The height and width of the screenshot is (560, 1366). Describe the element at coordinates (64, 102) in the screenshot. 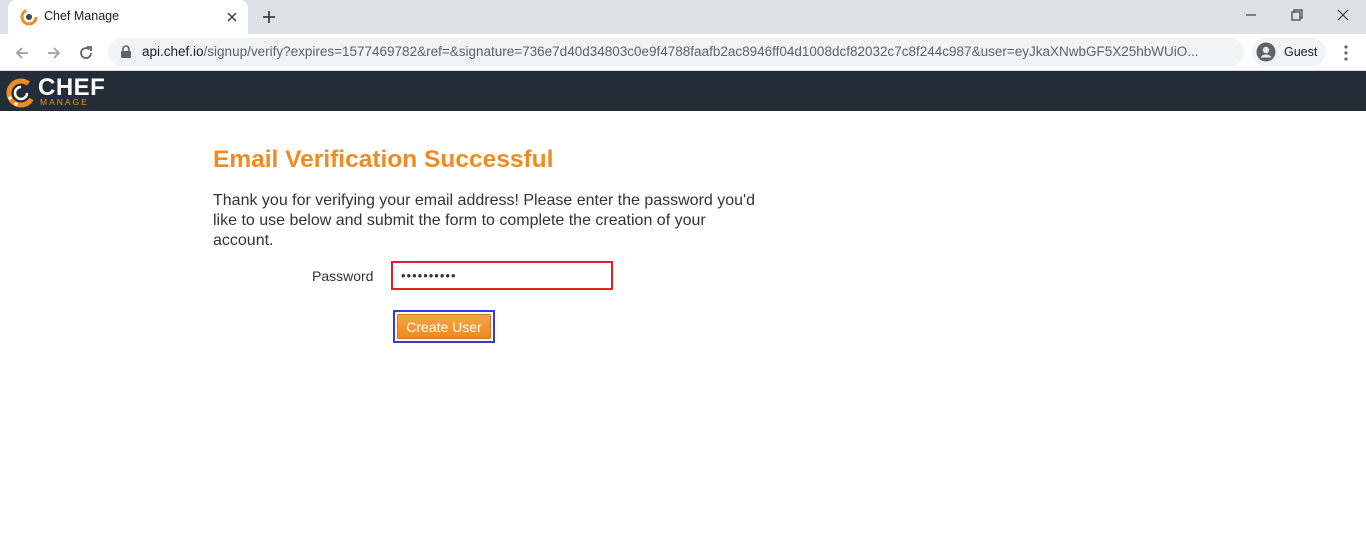

I see `logo-subtext: MANAGE` at that location.